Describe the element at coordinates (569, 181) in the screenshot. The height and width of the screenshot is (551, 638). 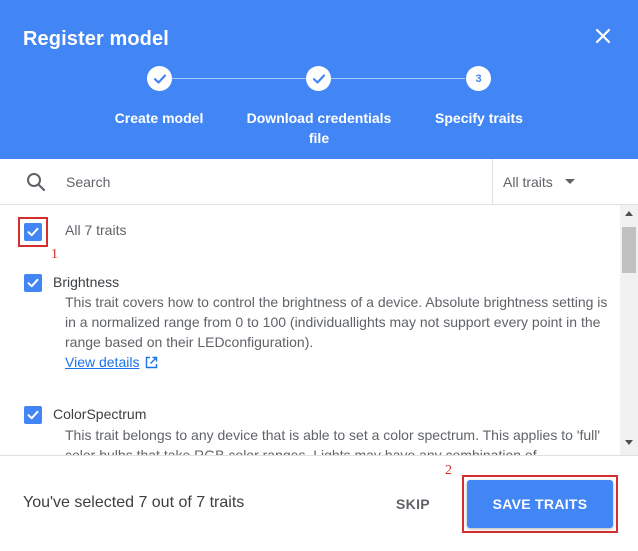
I see `chevron-down-icon` at that location.